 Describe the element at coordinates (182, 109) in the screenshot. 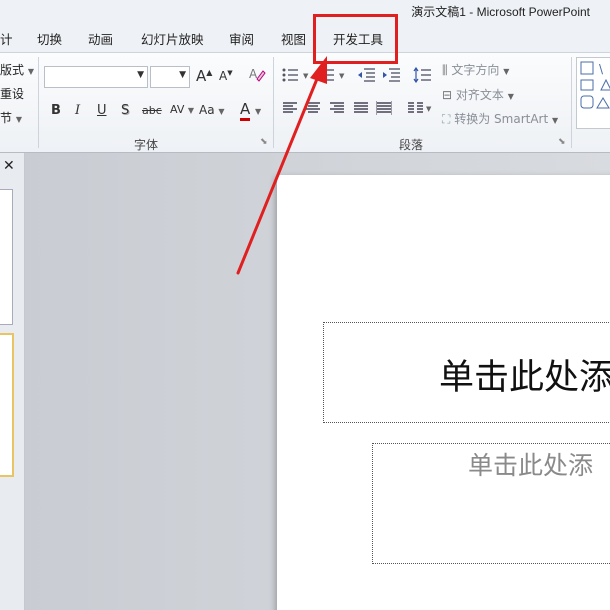

I see `character-spacing-button: AV ▼` at that location.